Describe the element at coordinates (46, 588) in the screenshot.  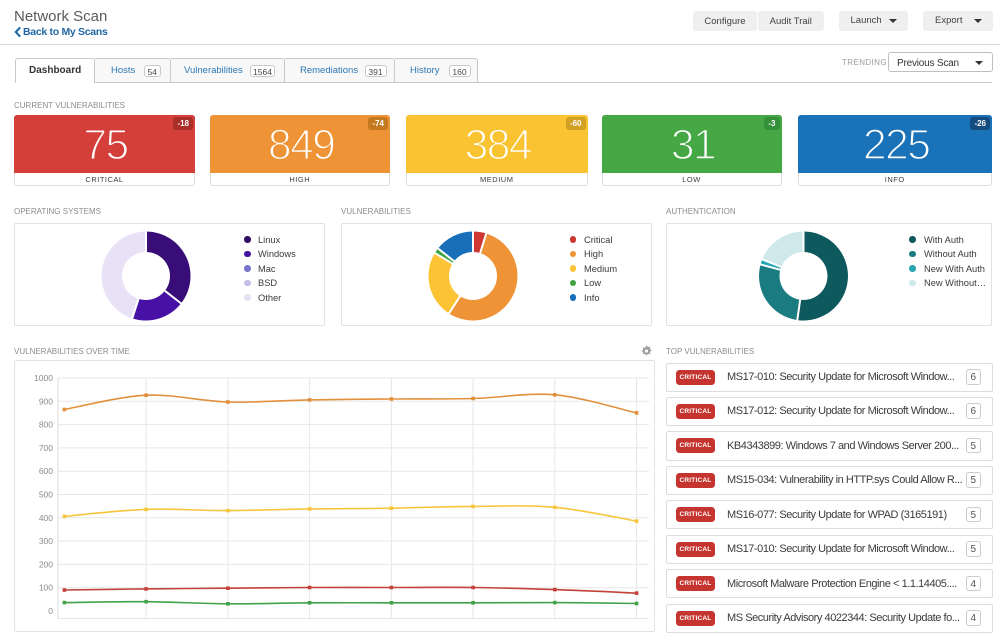
I see `svg-text: 100` at that location.